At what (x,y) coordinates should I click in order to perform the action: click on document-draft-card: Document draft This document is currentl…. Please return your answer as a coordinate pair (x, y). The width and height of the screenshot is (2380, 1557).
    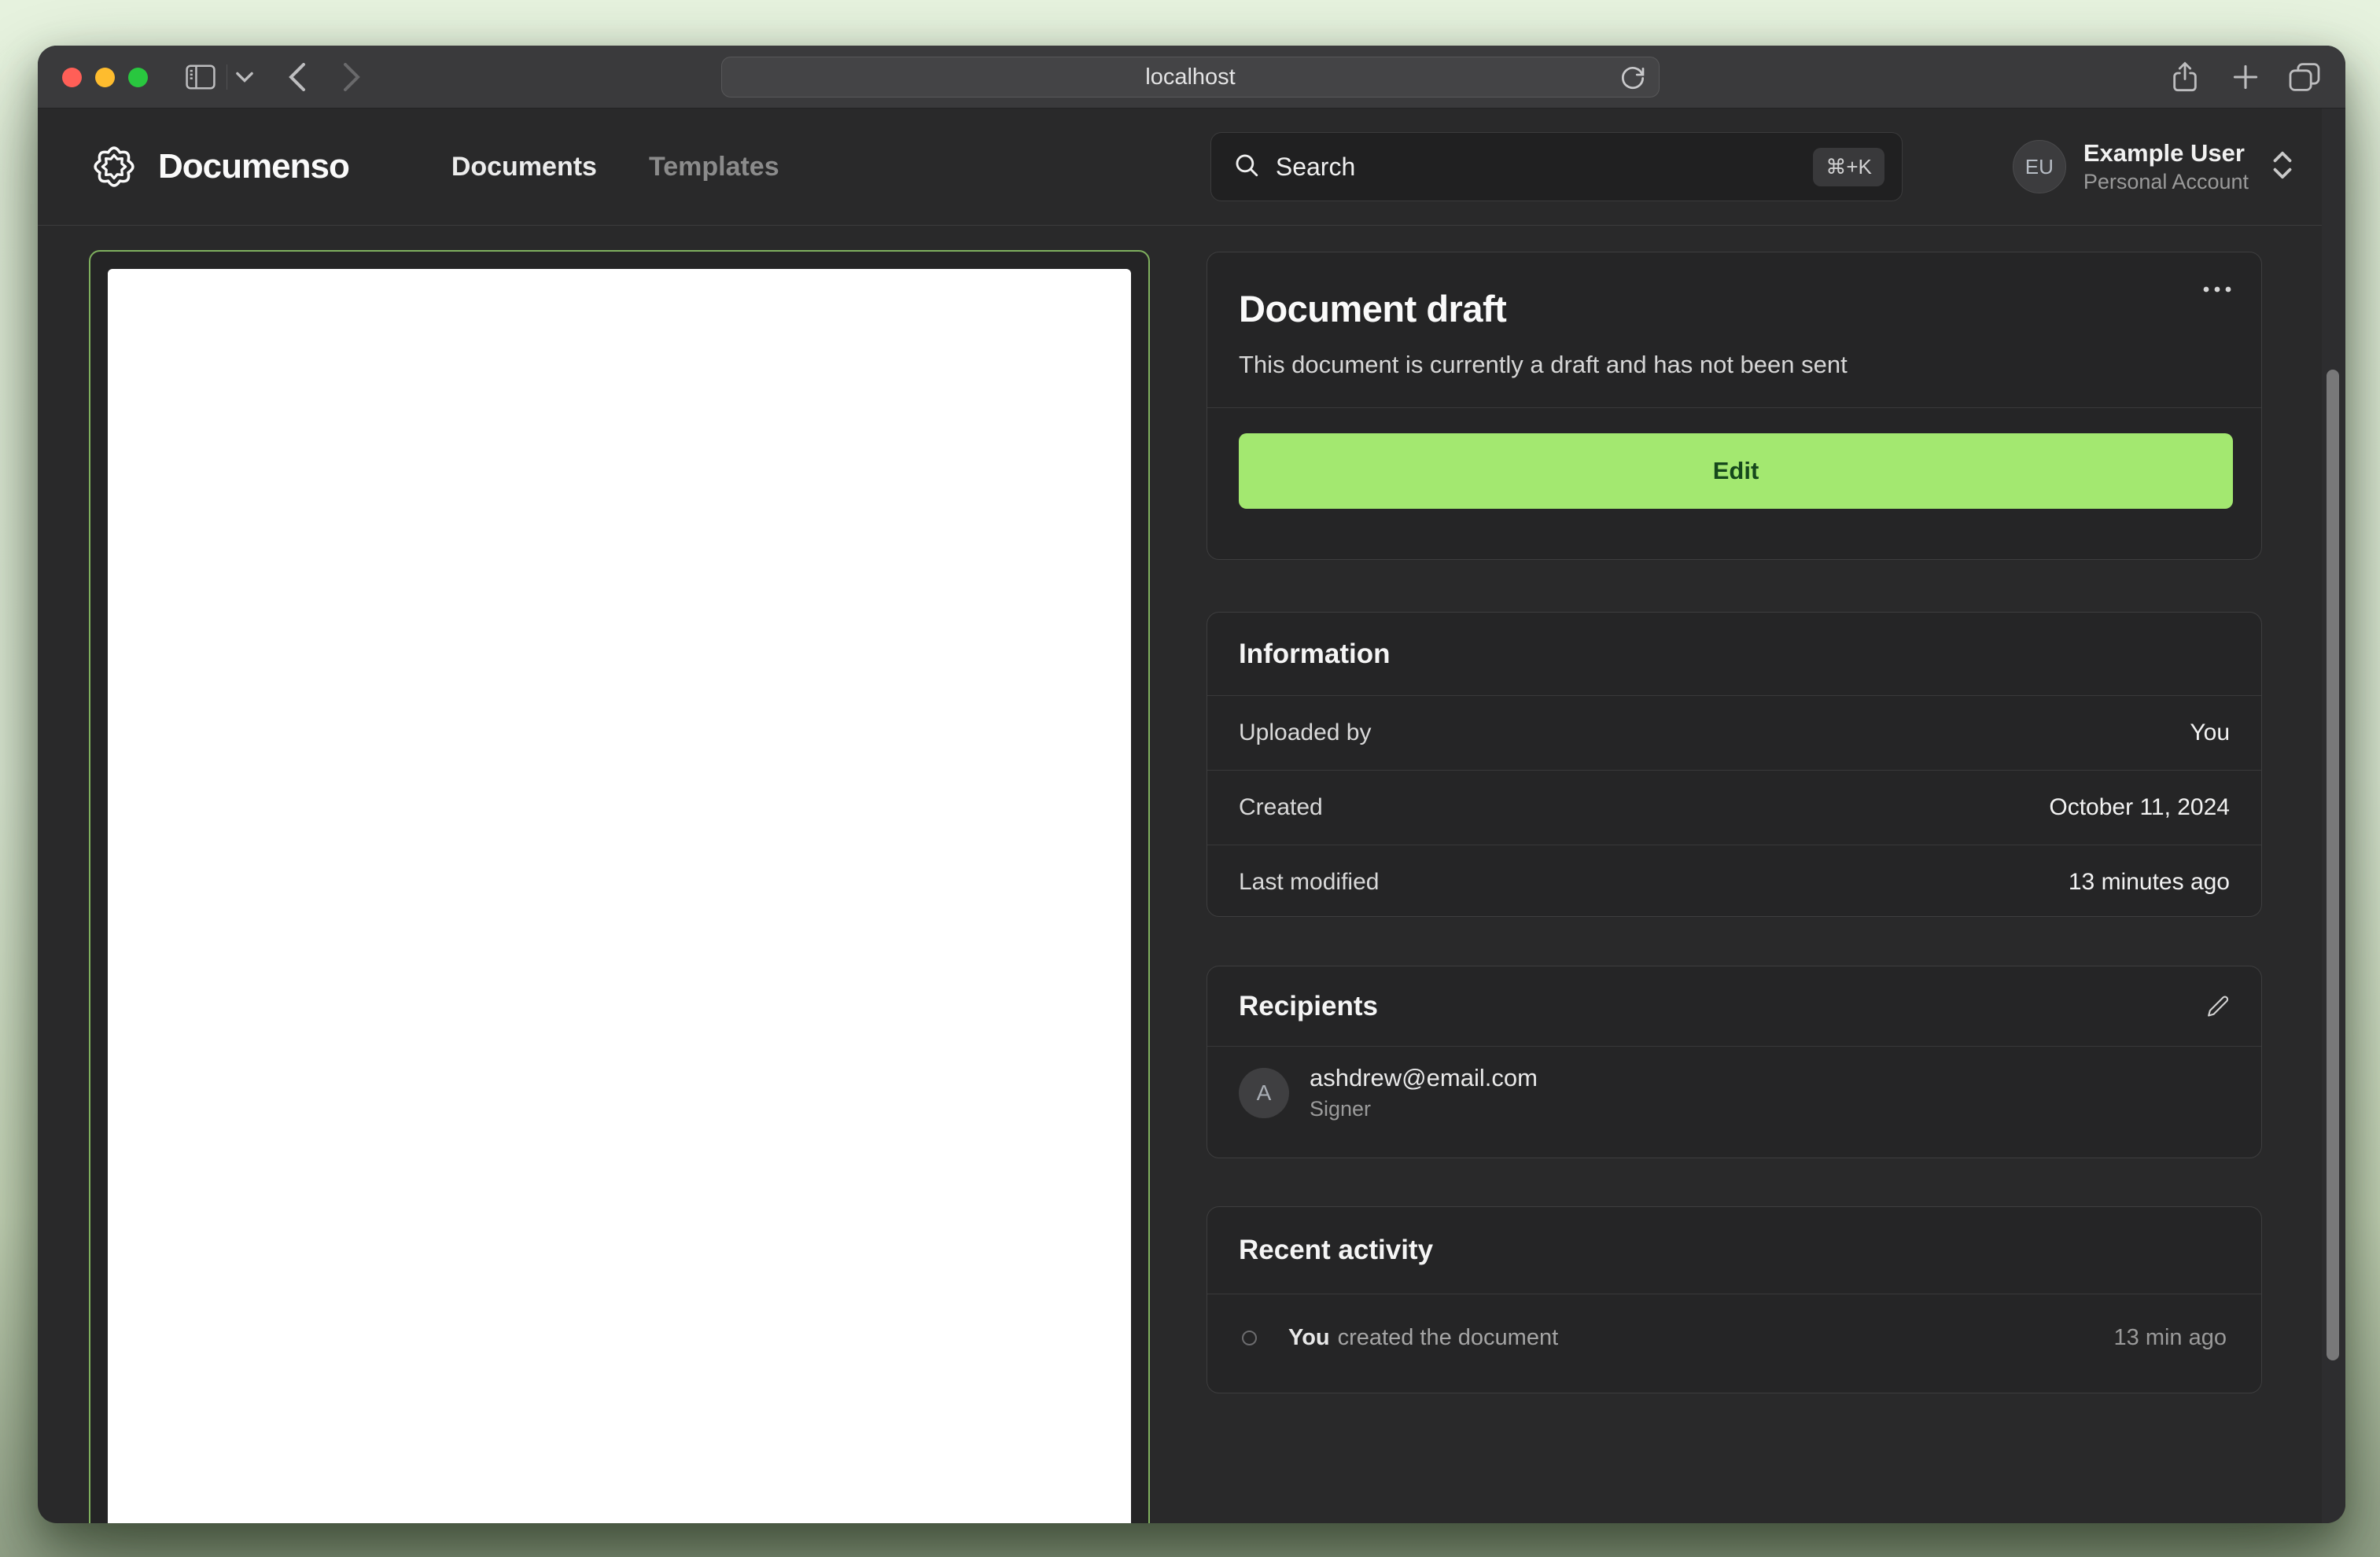
    Looking at the image, I should click on (1734, 406).